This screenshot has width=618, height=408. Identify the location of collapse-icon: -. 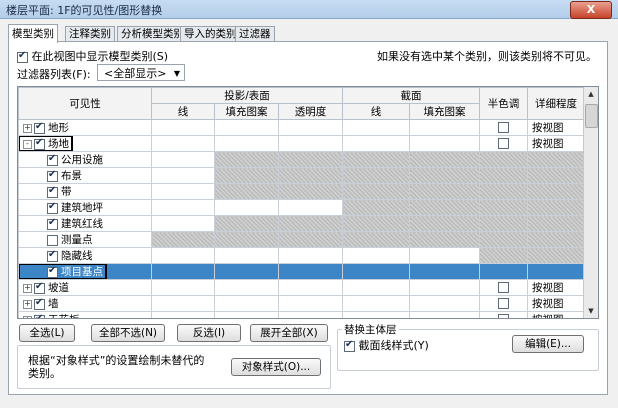
(27, 144).